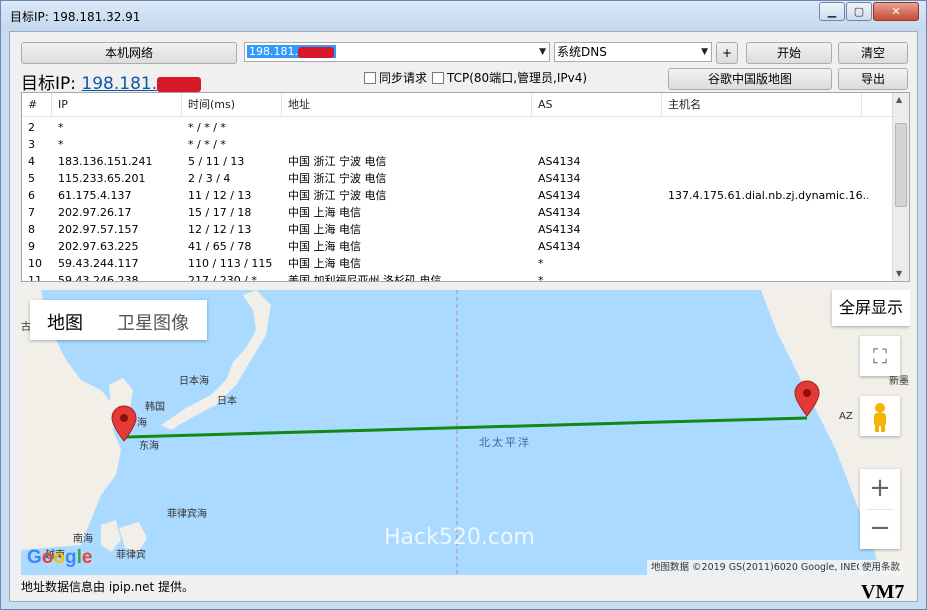  What do you see at coordinates (31, 212) in the screenshot?
I see `table-cell: 7` at bounding box center [31, 212].